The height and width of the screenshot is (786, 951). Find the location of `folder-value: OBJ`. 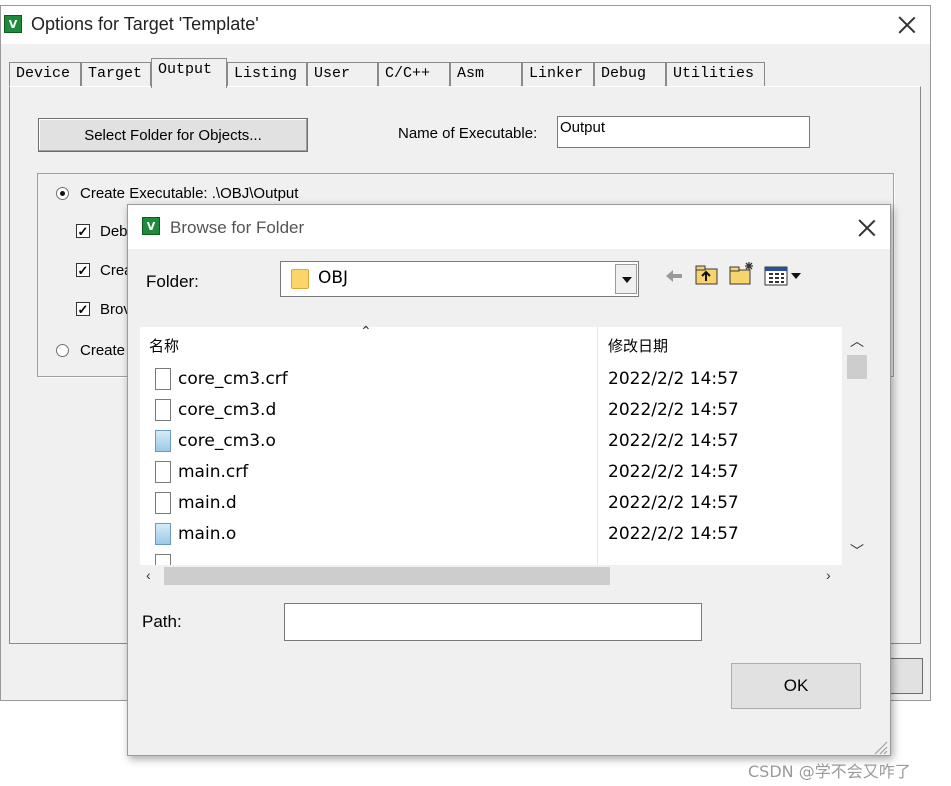

folder-value: OBJ is located at coordinates (333, 278).